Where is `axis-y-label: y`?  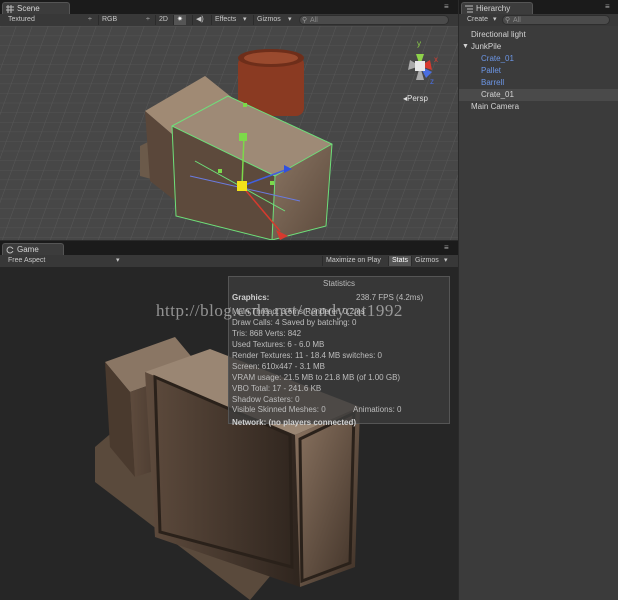 axis-y-label: y is located at coordinates (419, 43).